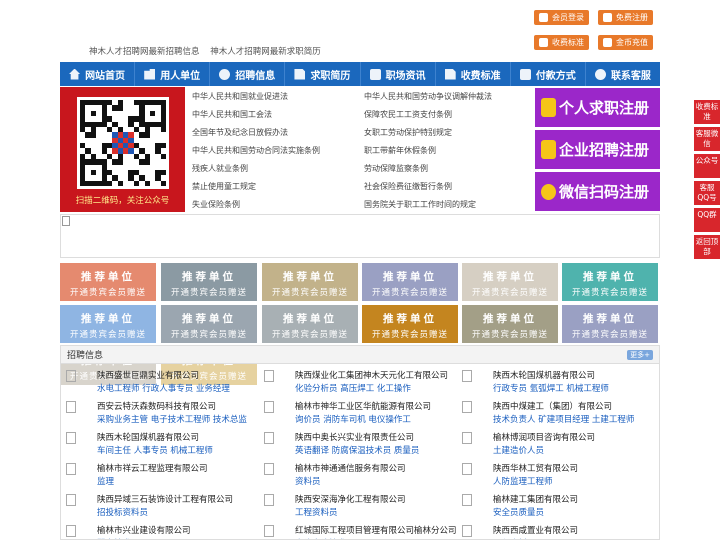 This screenshot has height=540, width=720. I want to click on job-list-item: 西安云特沃森数码科技有限公司 采购业务主管 电子技术工程师 技术总监, so click(161, 414).